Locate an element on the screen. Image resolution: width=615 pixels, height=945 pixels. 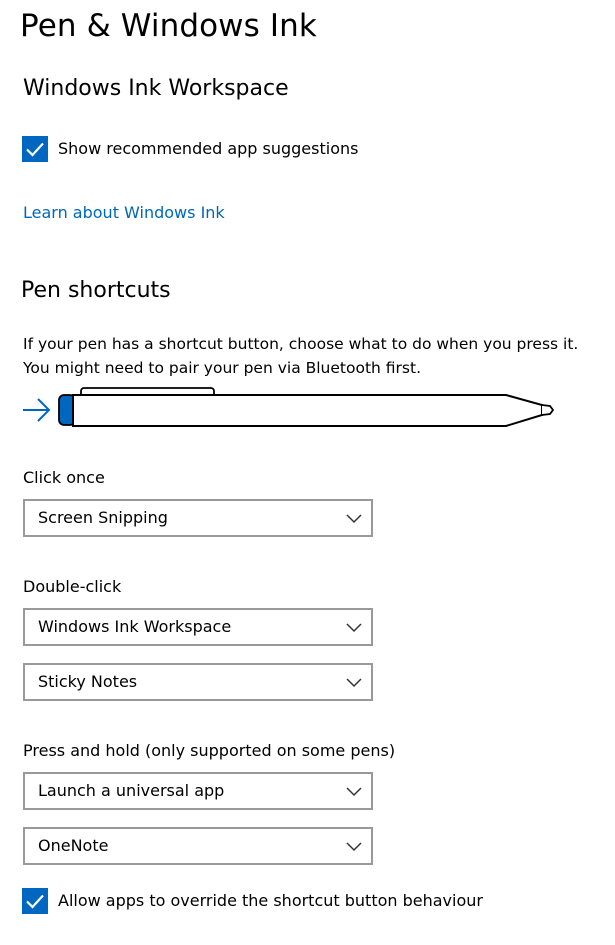
double-click-dropdown: Windows Ink Workspace is located at coordinates (198, 627).